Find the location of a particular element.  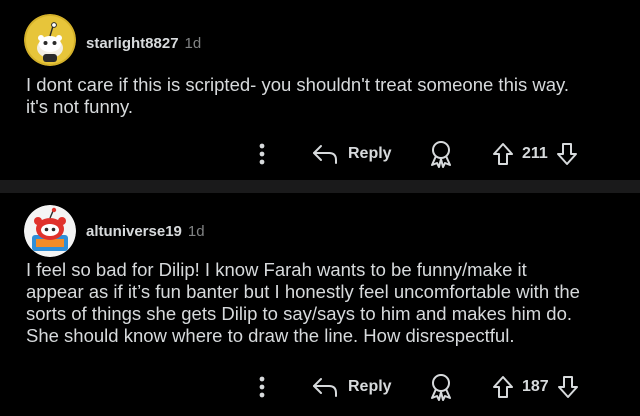

comment-header: altuniverse19 1d is located at coordinates (145, 231).